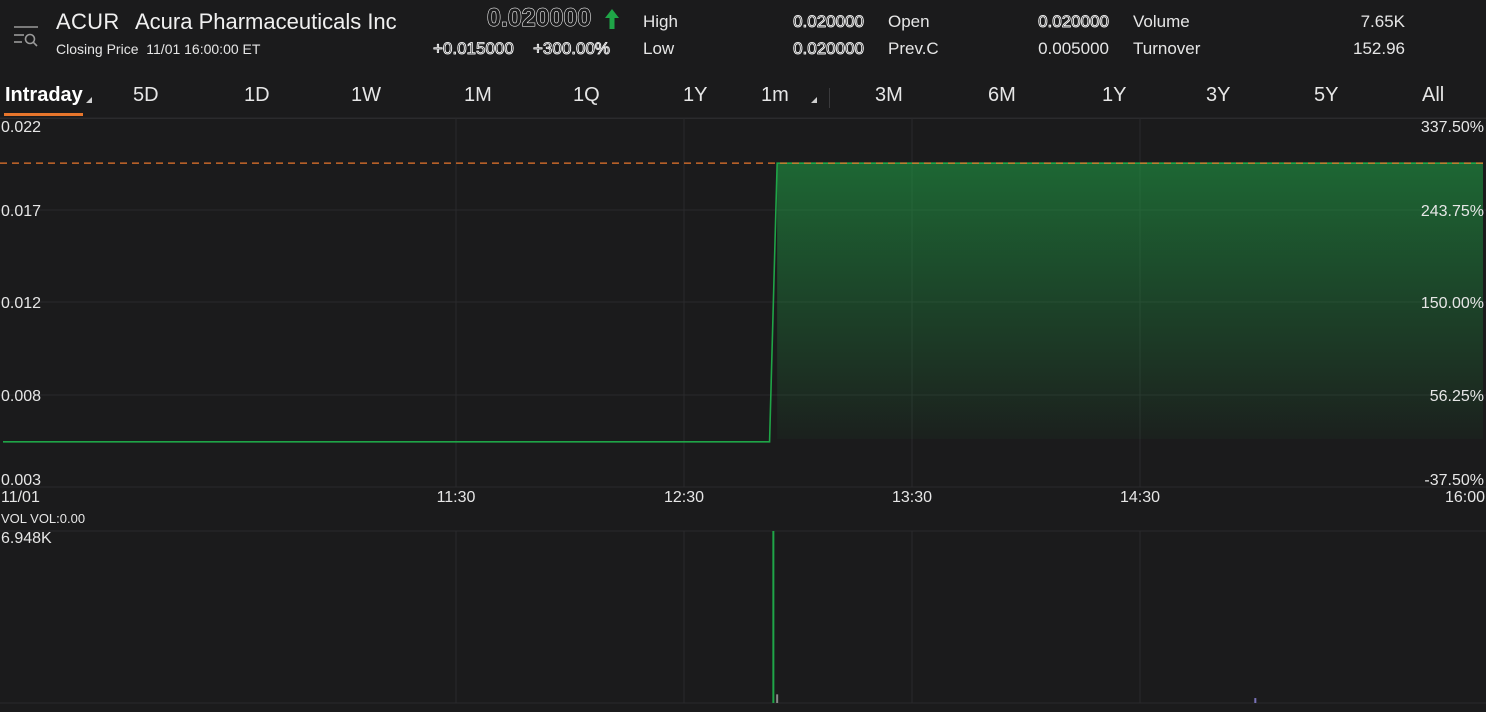 The image size is (1486, 712). I want to click on x-tick-label: 14:30, so click(1140, 497).